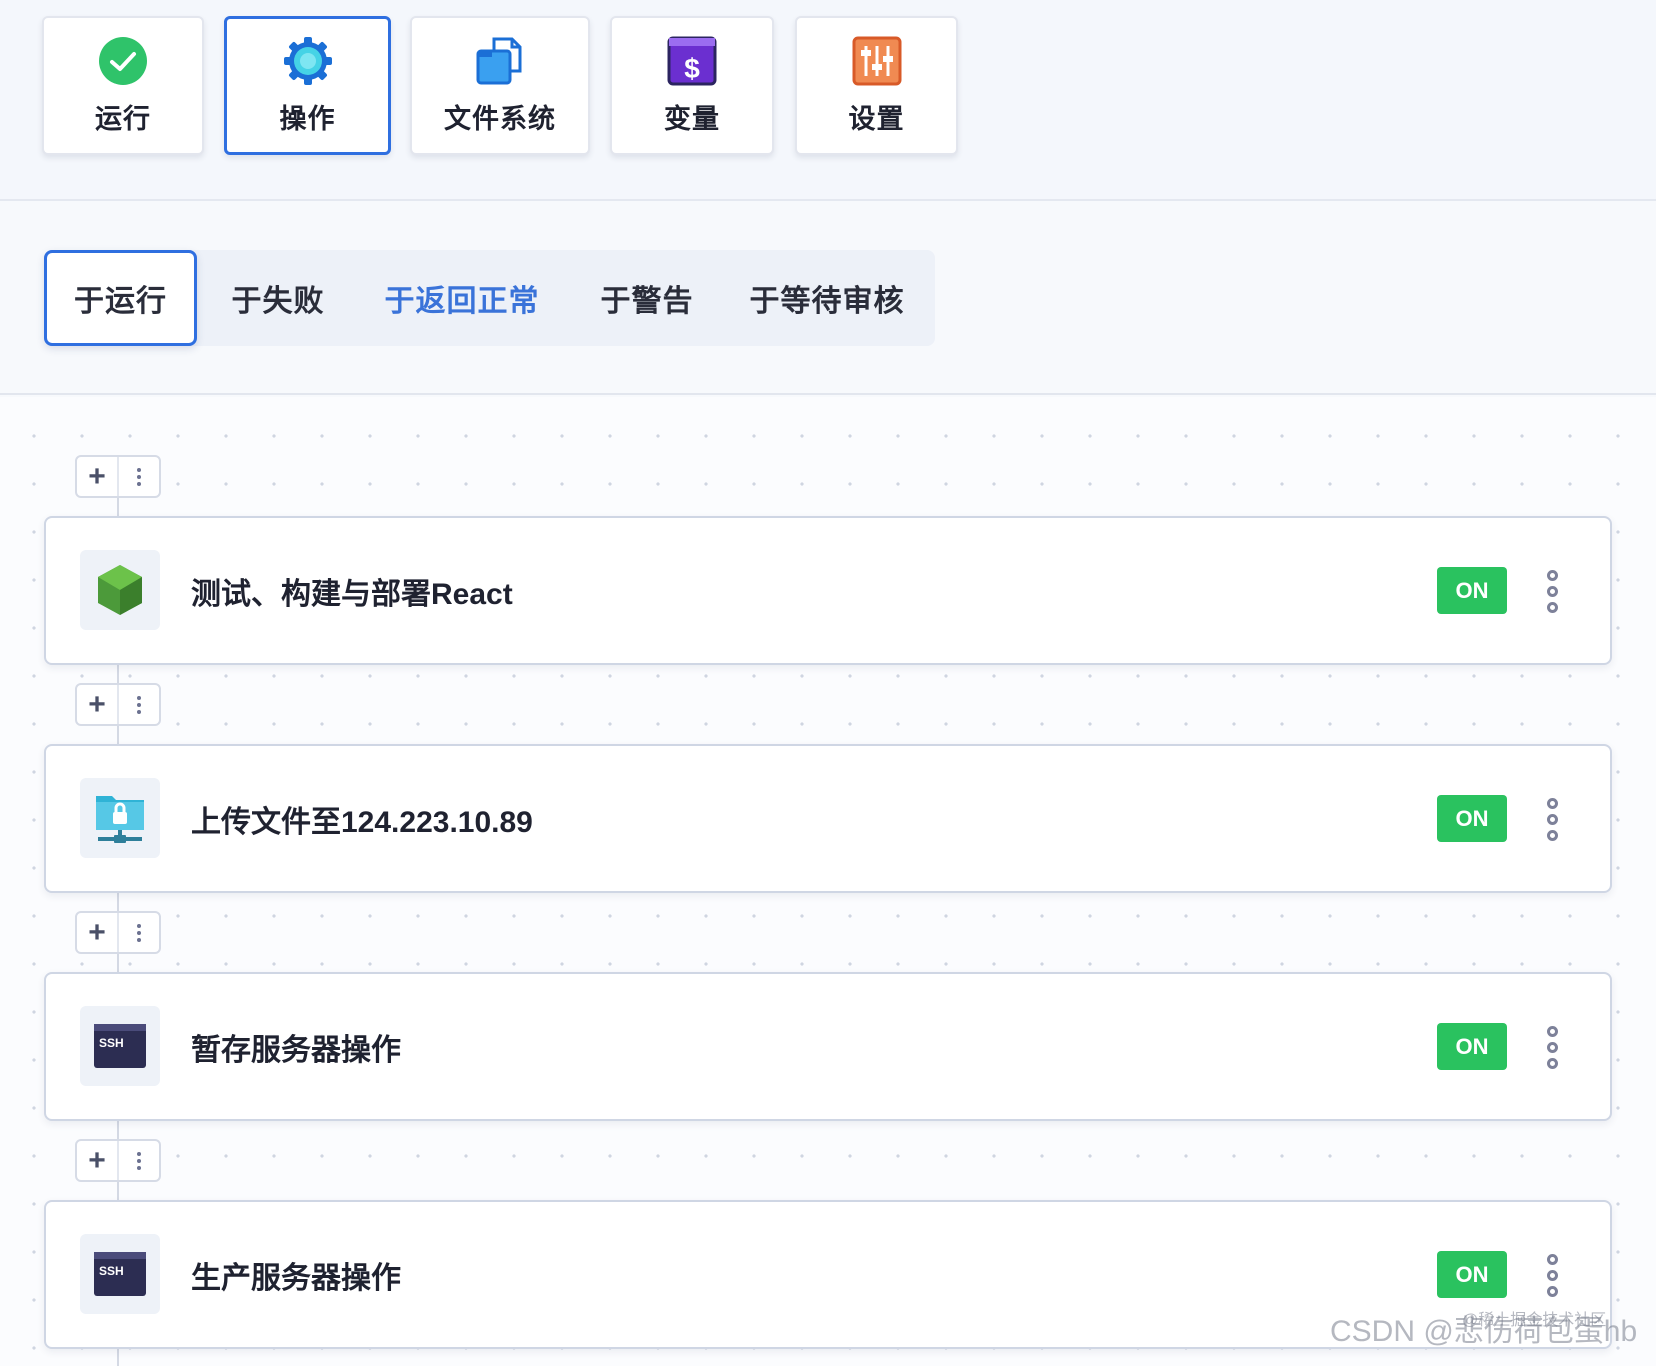  What do you see at coordinates (120, 818) in the screenshot?
I see `secure-ftp-server-icon` at bounding box center [120, 818].